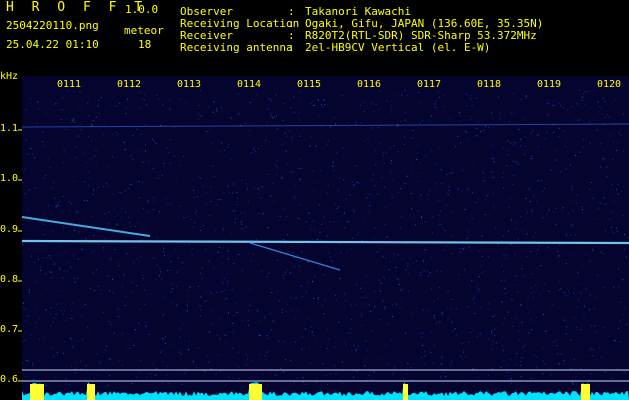 This screenshot has width=629, height=400. I want to click on info-value-antenna: 2el-HB9CV Vertical (el. E-W), so click(398, 47).